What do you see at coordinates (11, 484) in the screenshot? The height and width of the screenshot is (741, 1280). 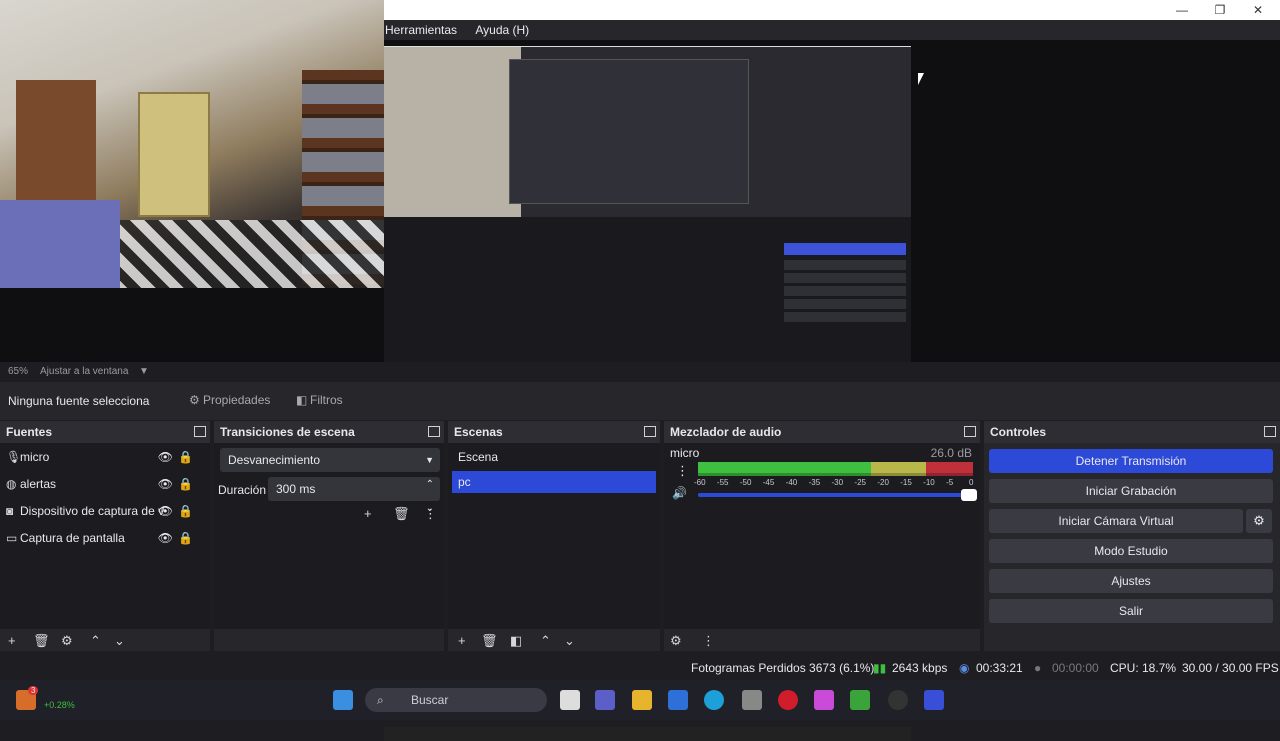 I see `globe-icon: ◍` at bounding box center [11, 484].